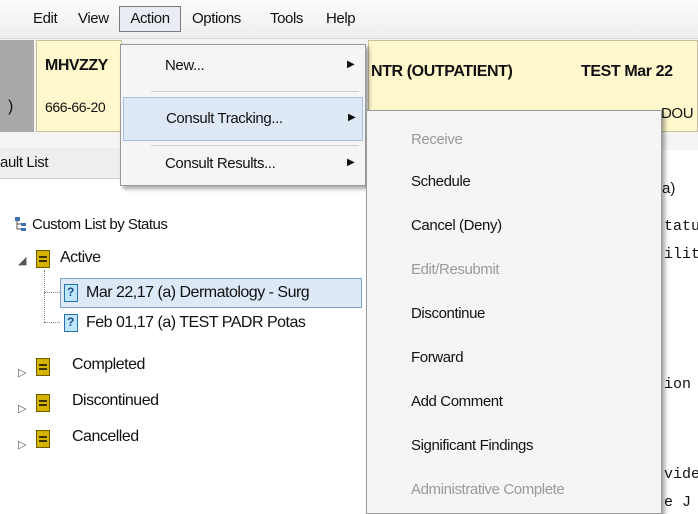 Image resolution: width=698 pixels, height=514 pixels. Describe the element at coordinates (216, 18) in the screenshot. I see `menu-options: Options` at that location.